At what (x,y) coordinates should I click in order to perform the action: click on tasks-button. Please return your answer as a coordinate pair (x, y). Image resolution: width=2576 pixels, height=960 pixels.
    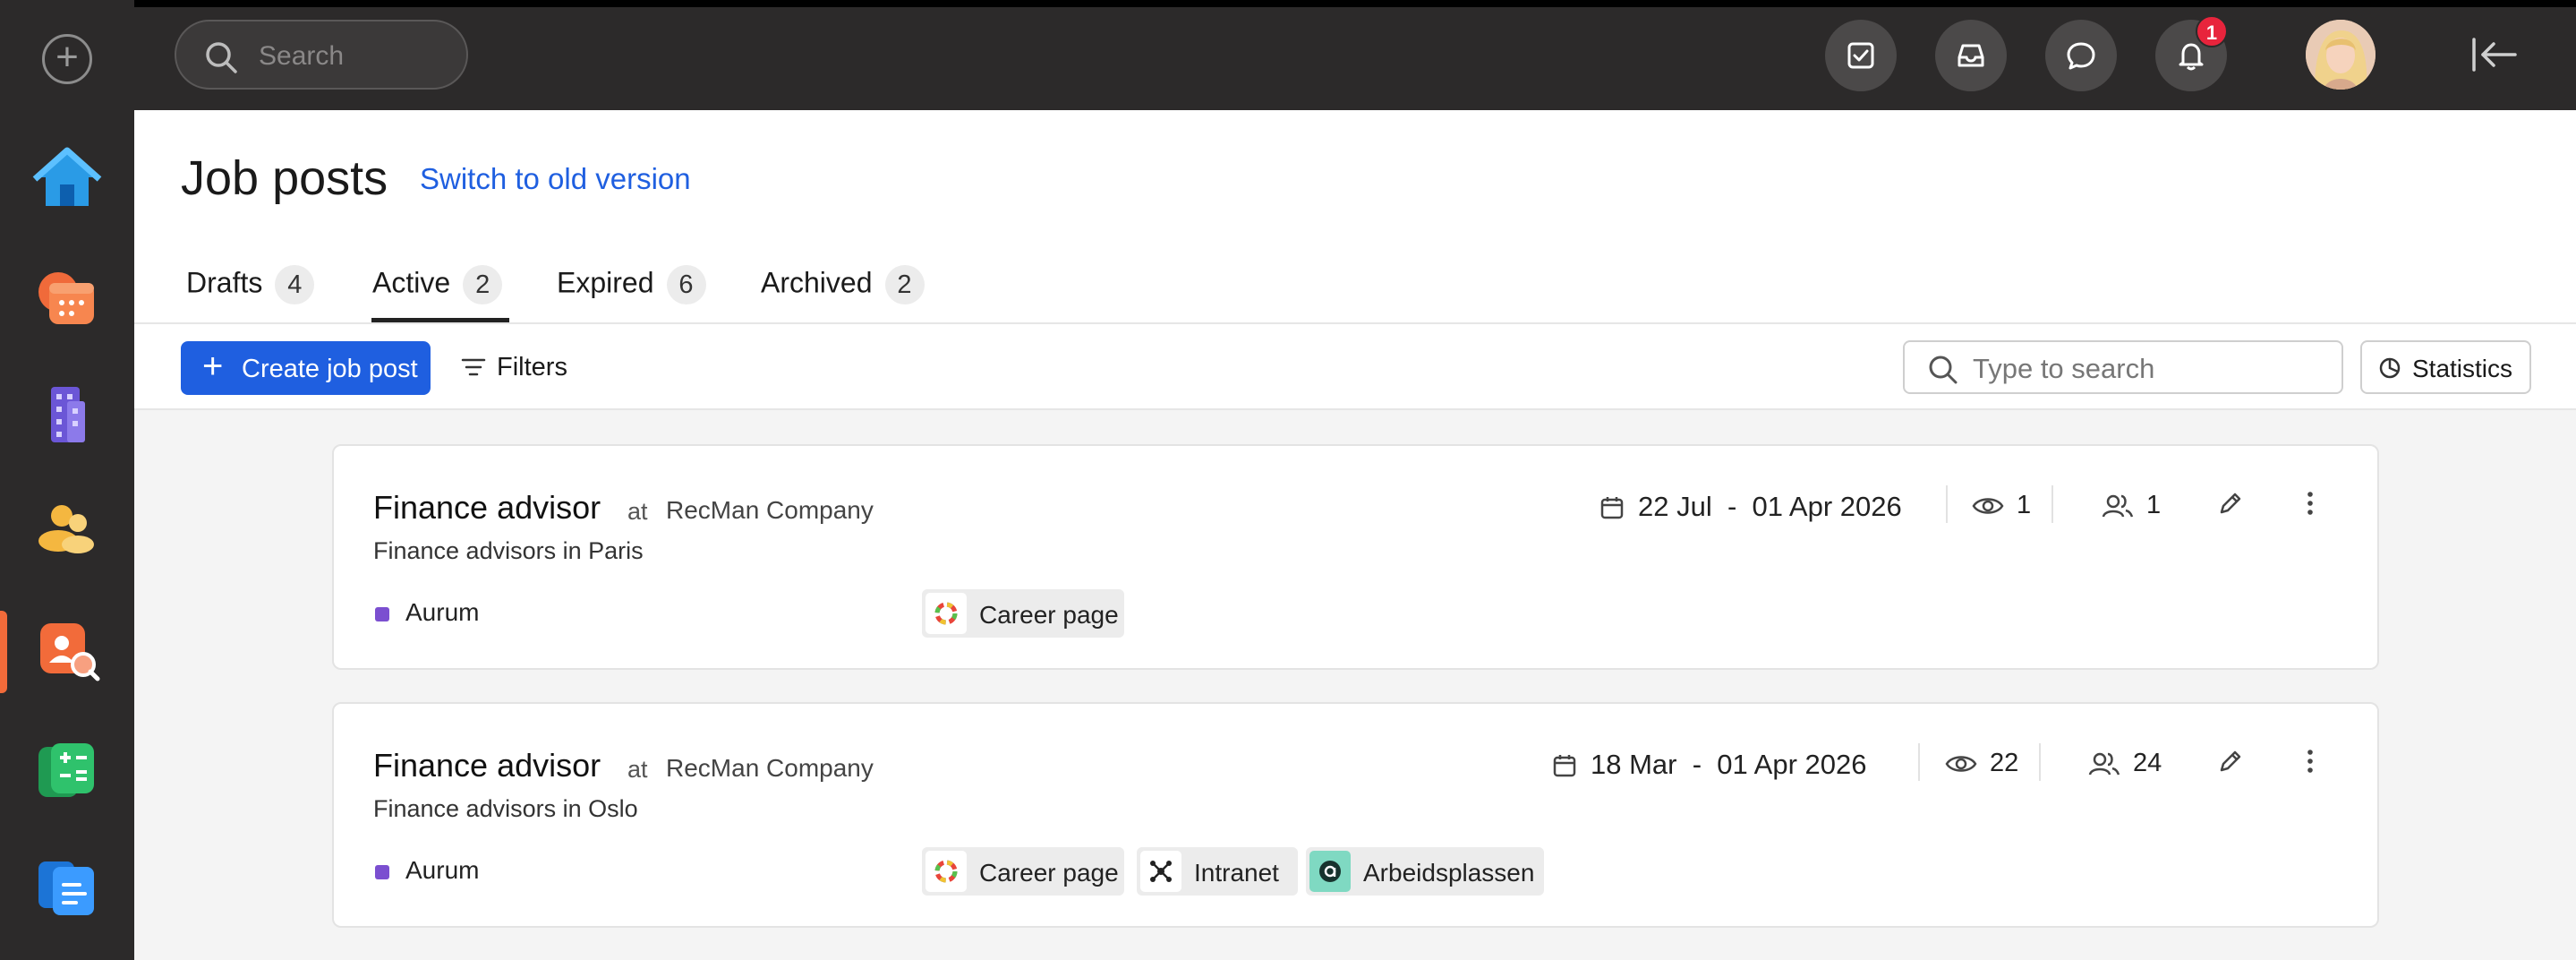
    Looking at the image, I should click on (1861, 55).